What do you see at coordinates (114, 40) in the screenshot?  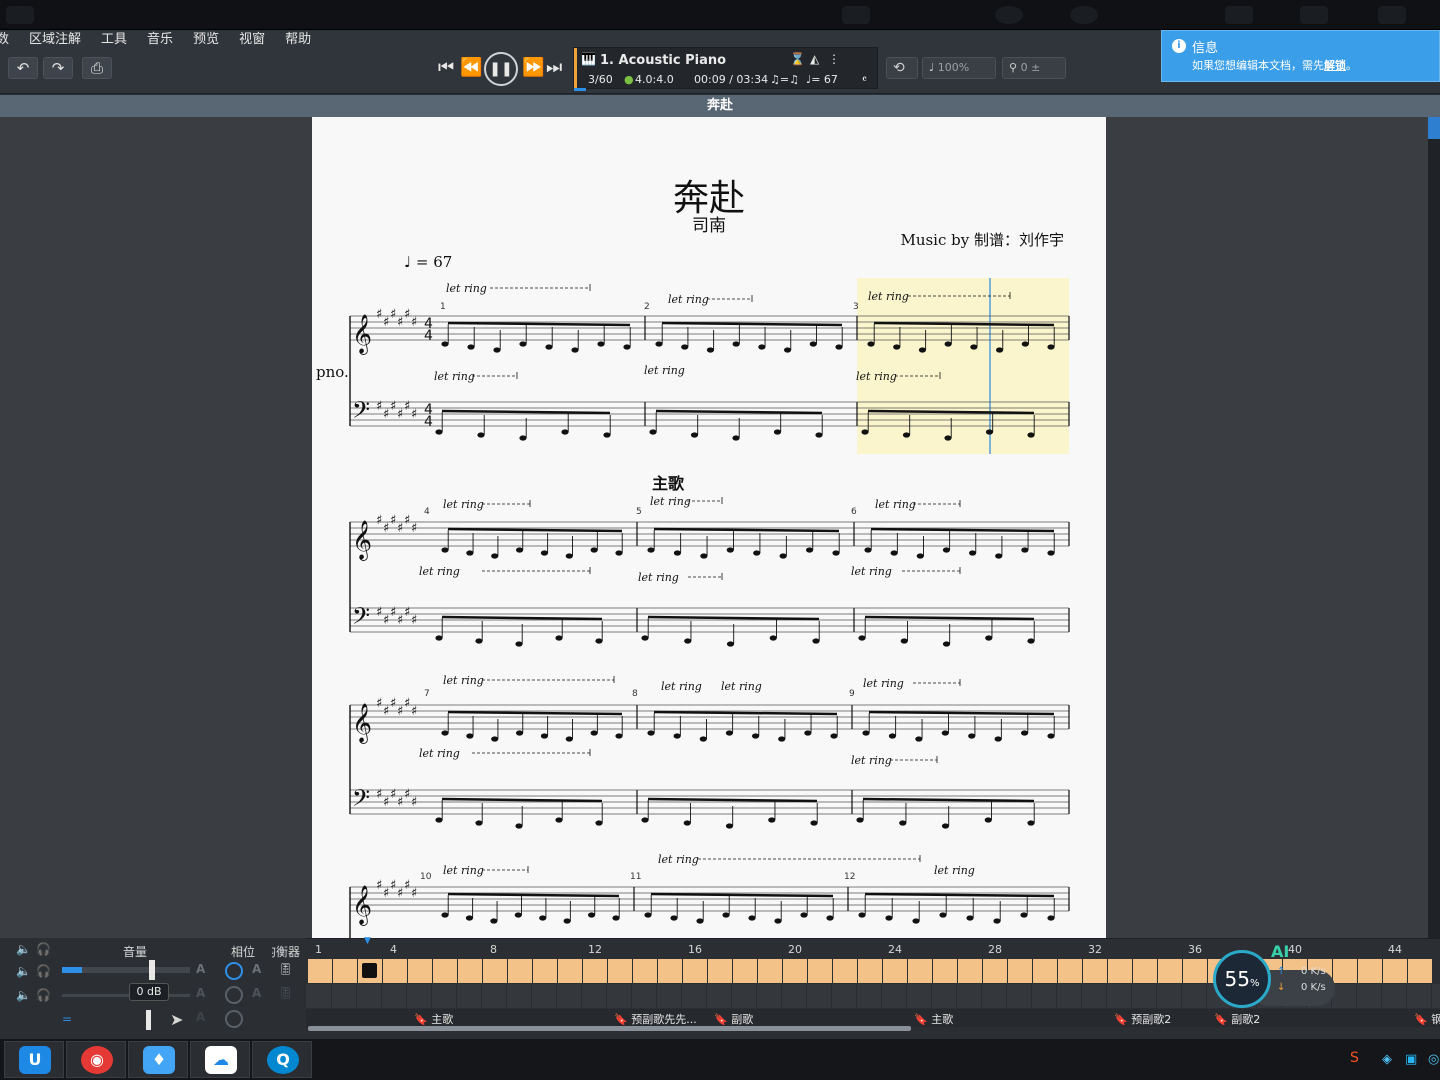 I see `menu-item-tools: 工具` at bounding box center [114, 40].